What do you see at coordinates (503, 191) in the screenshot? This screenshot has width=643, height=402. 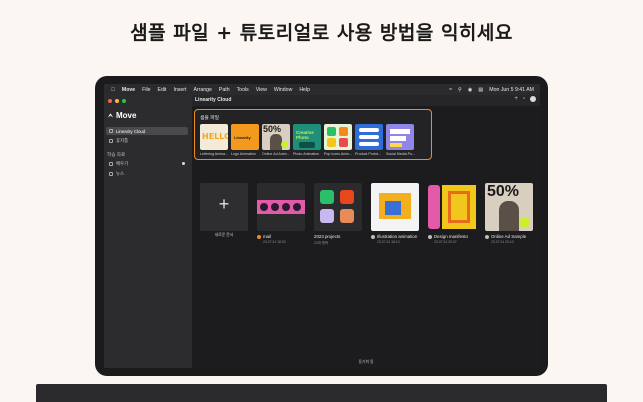 I see `percent-text: 50%` at bounding box center [503, 191].